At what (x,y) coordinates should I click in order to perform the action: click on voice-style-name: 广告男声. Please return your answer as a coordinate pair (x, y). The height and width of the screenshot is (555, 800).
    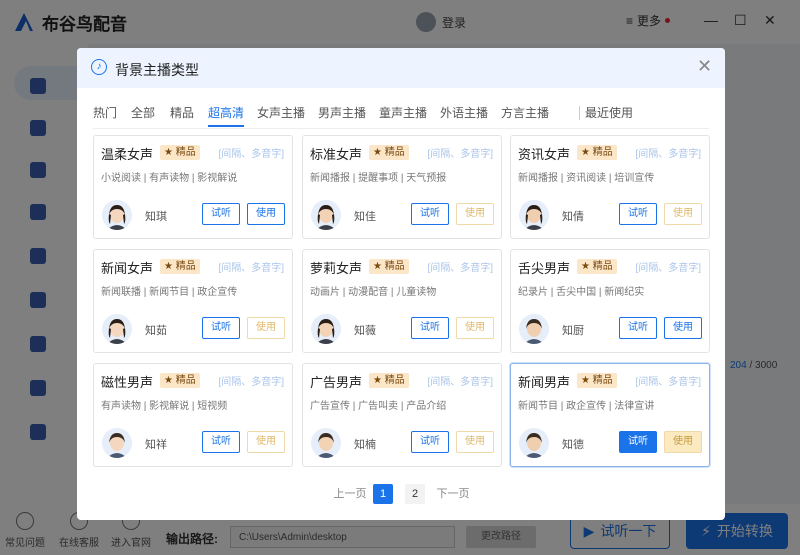
    Looking at the image, I should click on (336, 382).